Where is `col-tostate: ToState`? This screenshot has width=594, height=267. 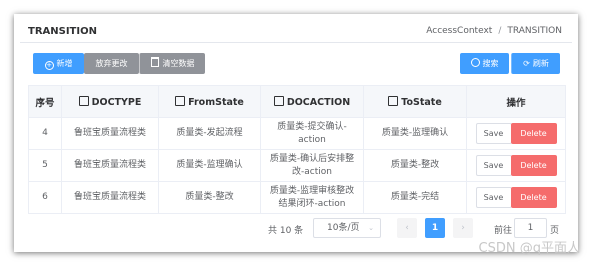
col-tostate: ToState is located at coordinates (415, 101).